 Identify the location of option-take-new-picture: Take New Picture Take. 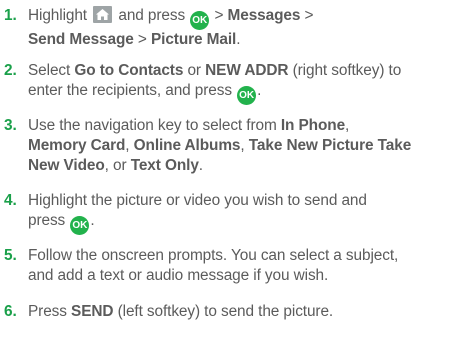
(330, 145).